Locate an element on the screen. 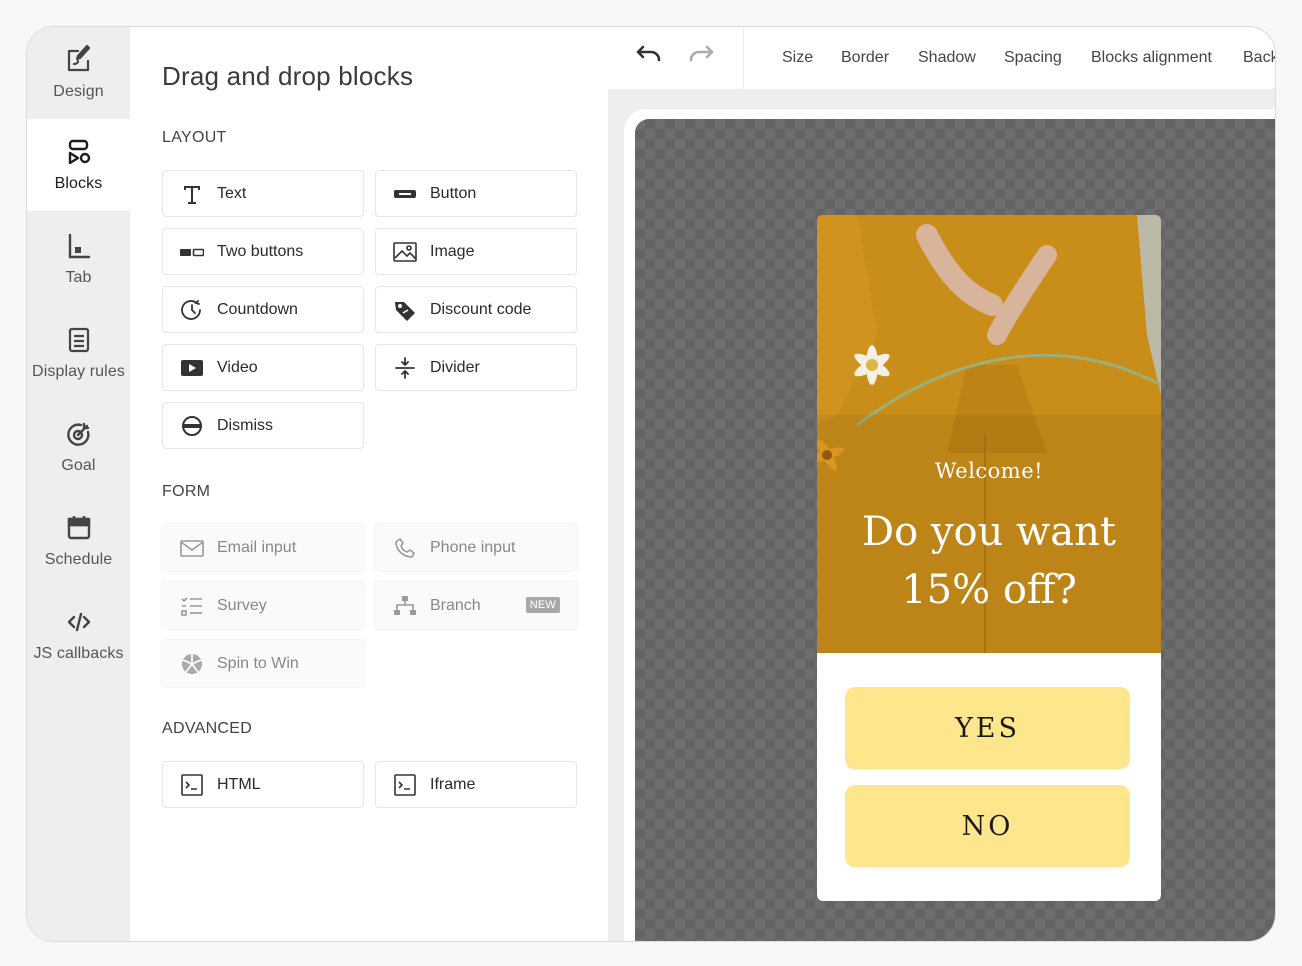 The height and width of the screenshot is (966, 1302). nav-label-tab: Tab is located at coordinates (78, 277).